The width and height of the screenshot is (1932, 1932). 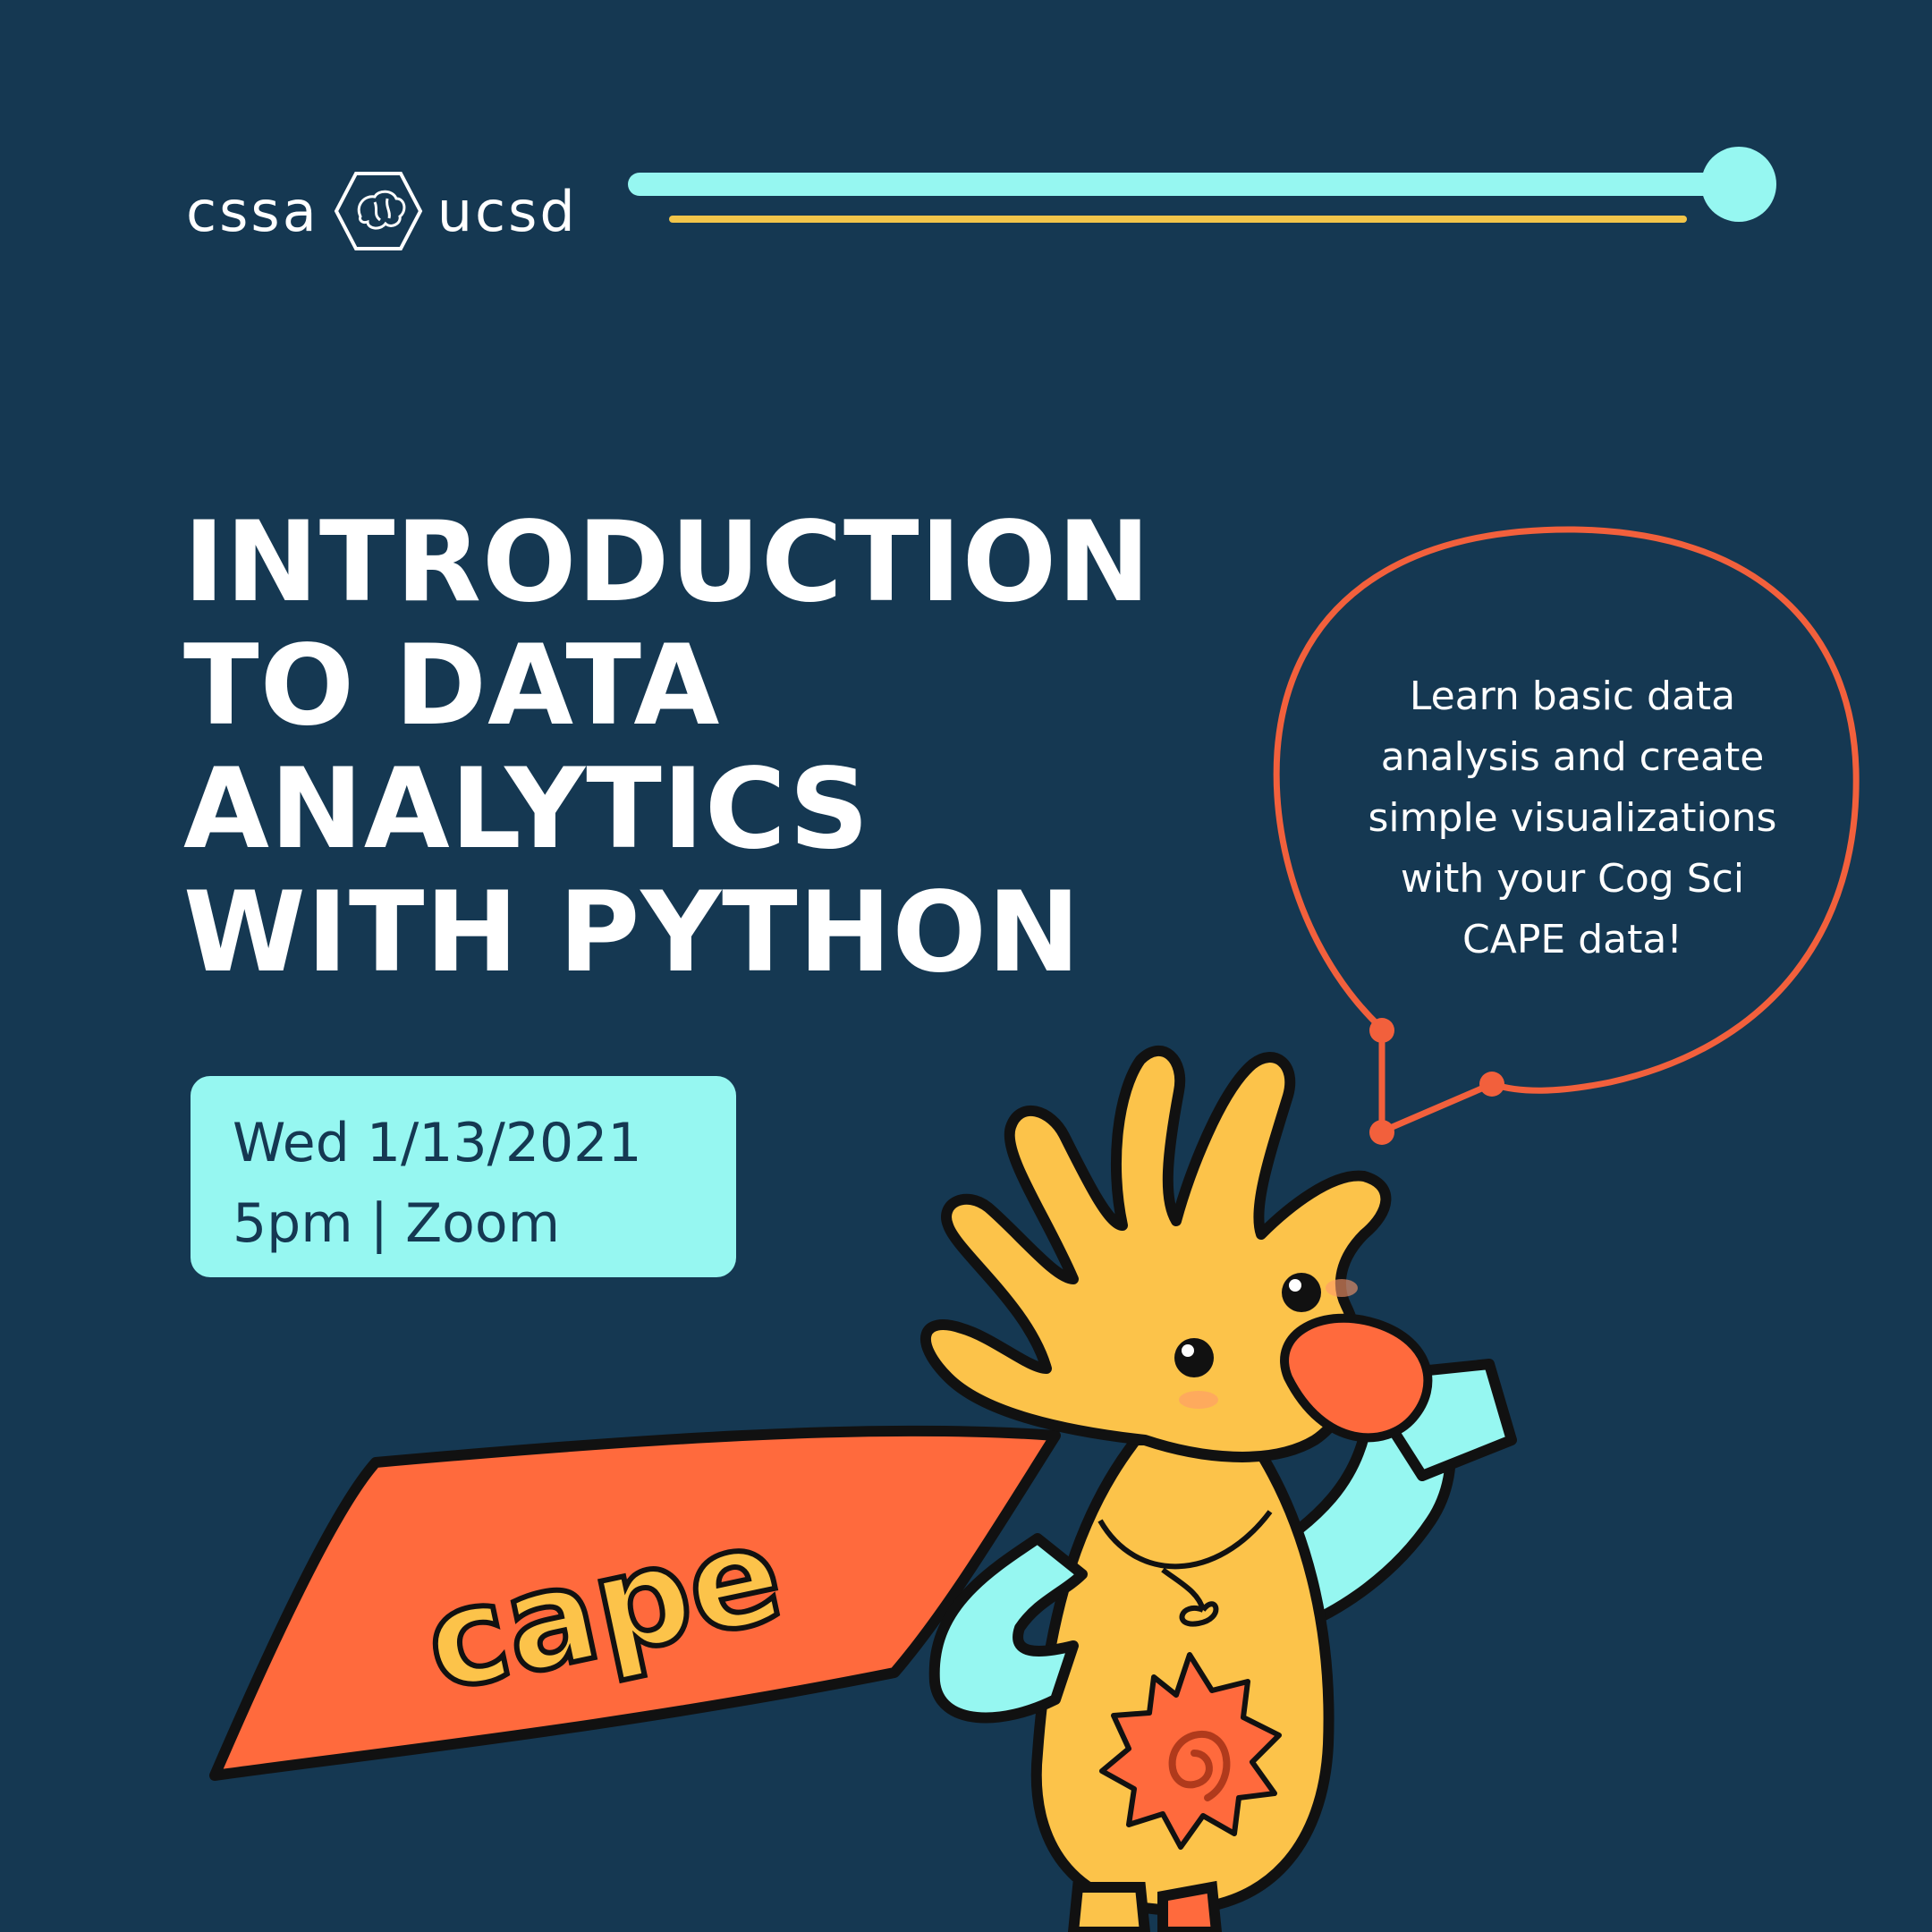 I want to click on bubble-line: Learn basic data, so click(x=1572, y=696).